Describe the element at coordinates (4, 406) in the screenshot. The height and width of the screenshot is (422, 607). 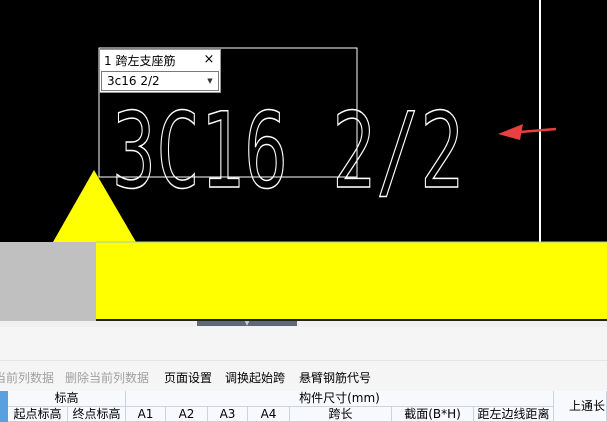
I see `row-indicator` at that location.